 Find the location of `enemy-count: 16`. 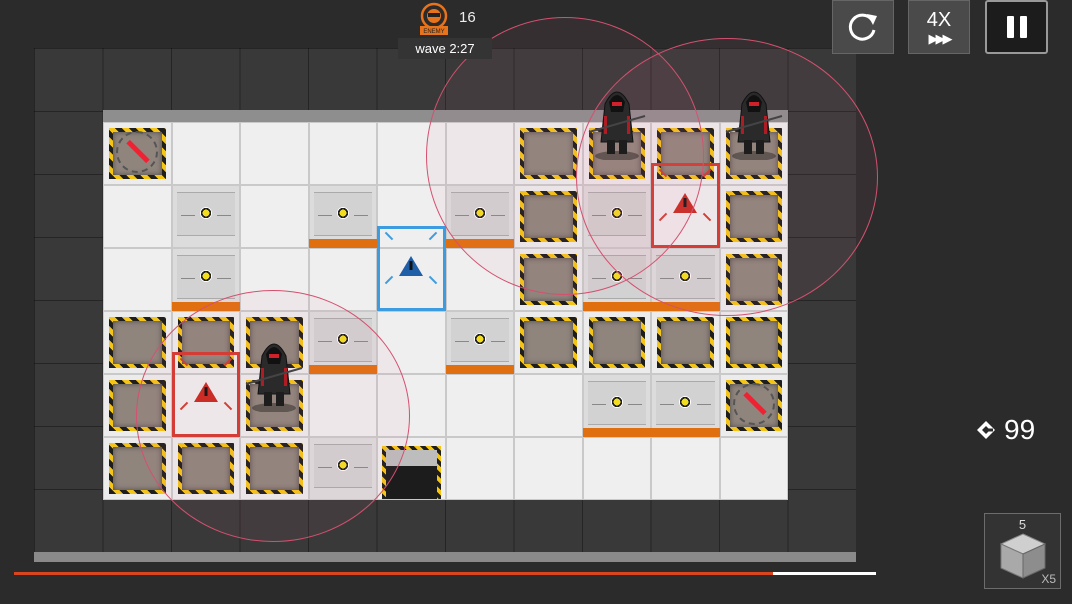

enemy-count: 16 is located at coordinates (467, 17).